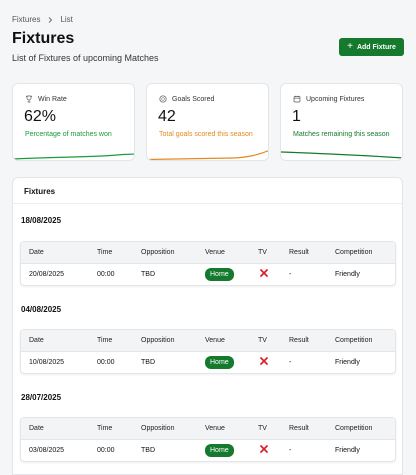  Describe the element at coordinates (26, 19) in the screenshot. I see `breadcrumb-item-fixtures: Fixtures` at that location.